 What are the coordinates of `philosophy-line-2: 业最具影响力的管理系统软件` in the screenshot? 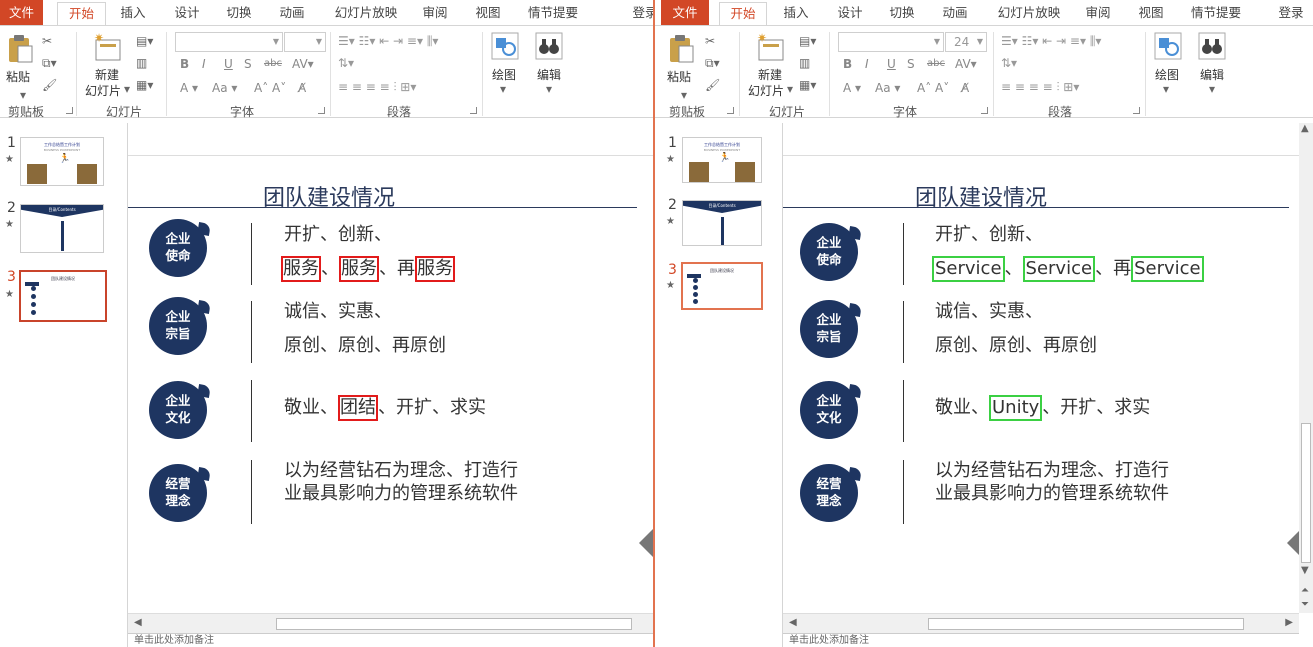 It's located at (401, 494).